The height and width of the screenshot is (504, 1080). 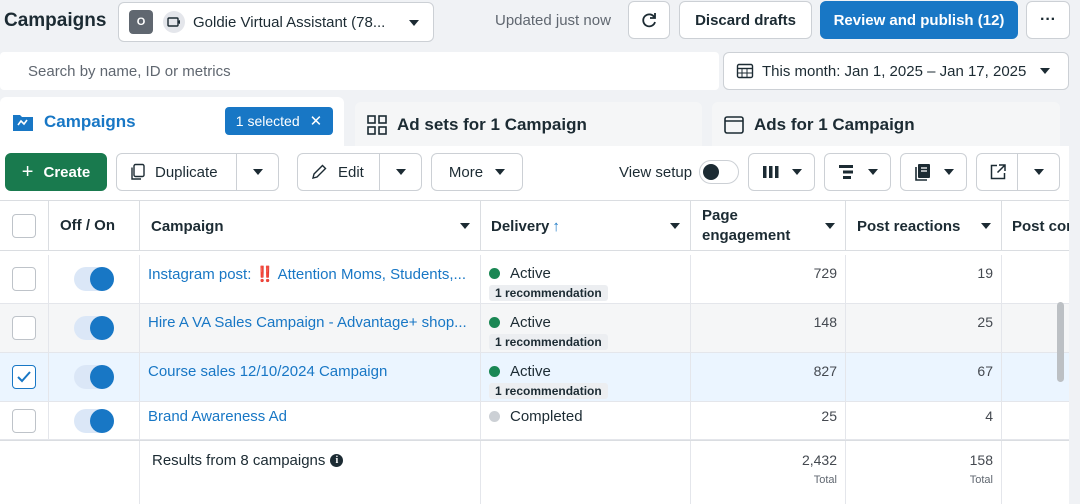 What do you see at coordinates (924, 377) in the screenshot?
I see `post-reactions-value: 67` at bounding box center [924, 377].